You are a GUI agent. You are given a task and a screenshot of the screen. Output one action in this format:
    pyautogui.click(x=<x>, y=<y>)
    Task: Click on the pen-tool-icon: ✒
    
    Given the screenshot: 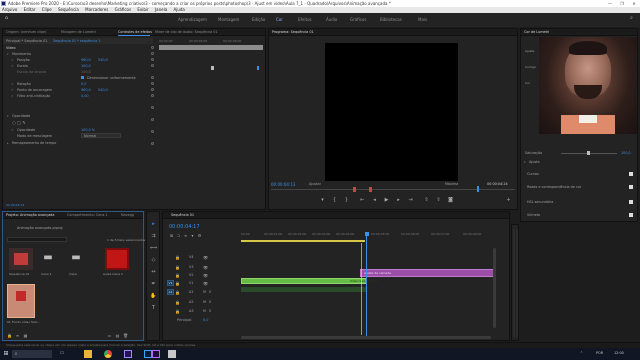 What is the action you would take?
    pyautogui.click(x=153, y=284)
    